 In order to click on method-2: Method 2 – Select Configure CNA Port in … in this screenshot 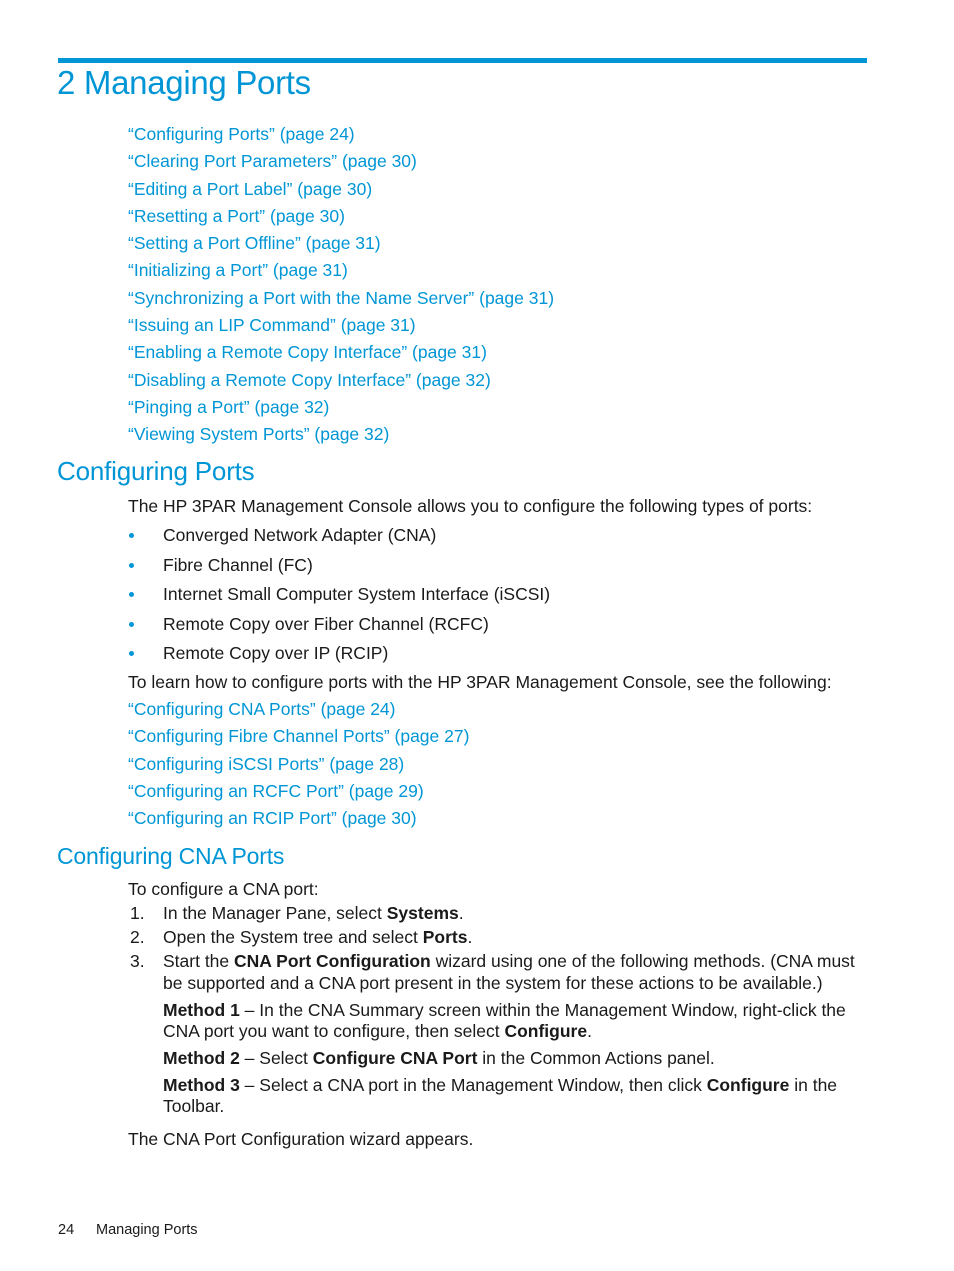, I will do `click(439, 1058)`.